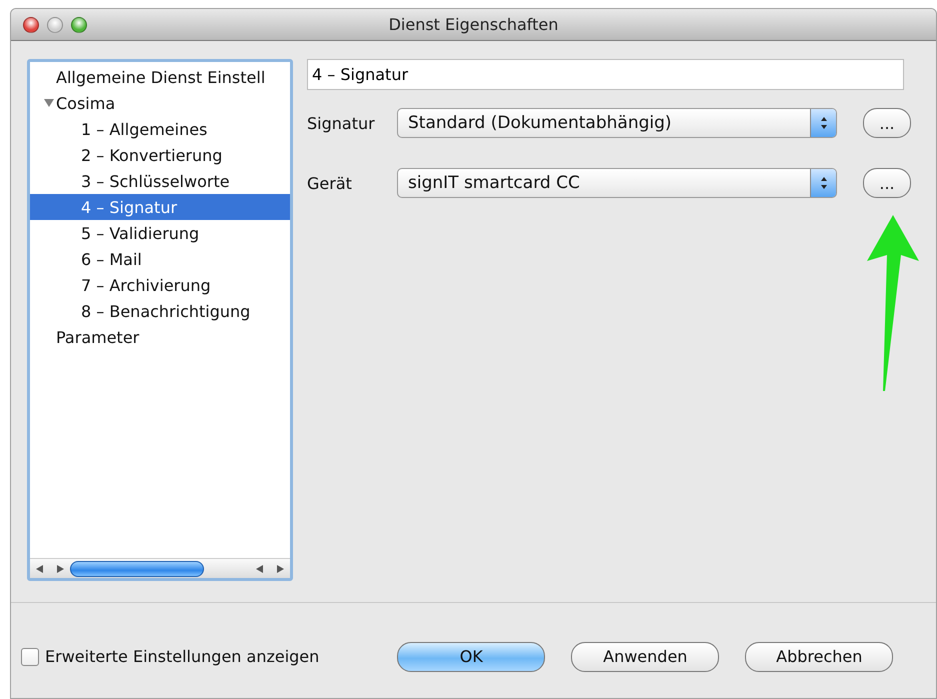 This screenshot has height=699, width=937. What do you see at coordinates (160, 311) in the screenshot?
I see `tree-item: 8 – Benachrichtigung` at bounding box center [160, 311].